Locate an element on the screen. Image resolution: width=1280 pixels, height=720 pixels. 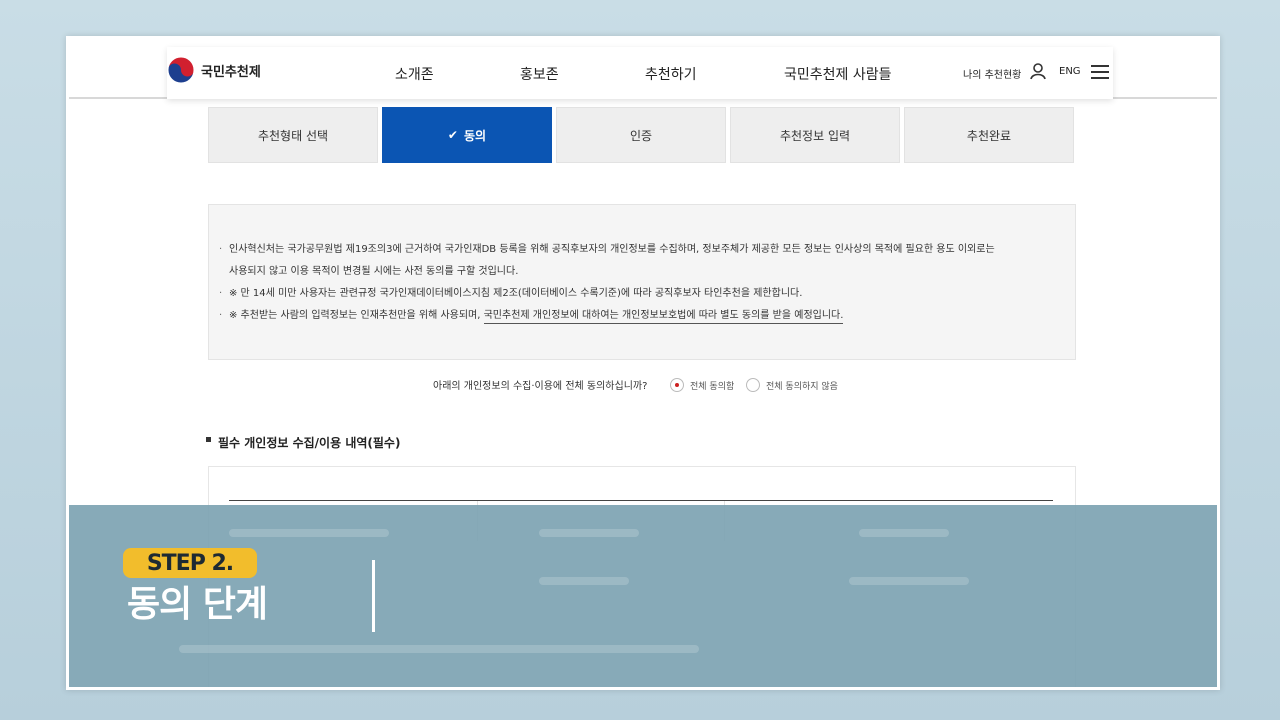
step-indicator: 추천형태 선택 ✔ 동의 인증 추천정보 입력 추천완료 is located at coordinates (641, 135).